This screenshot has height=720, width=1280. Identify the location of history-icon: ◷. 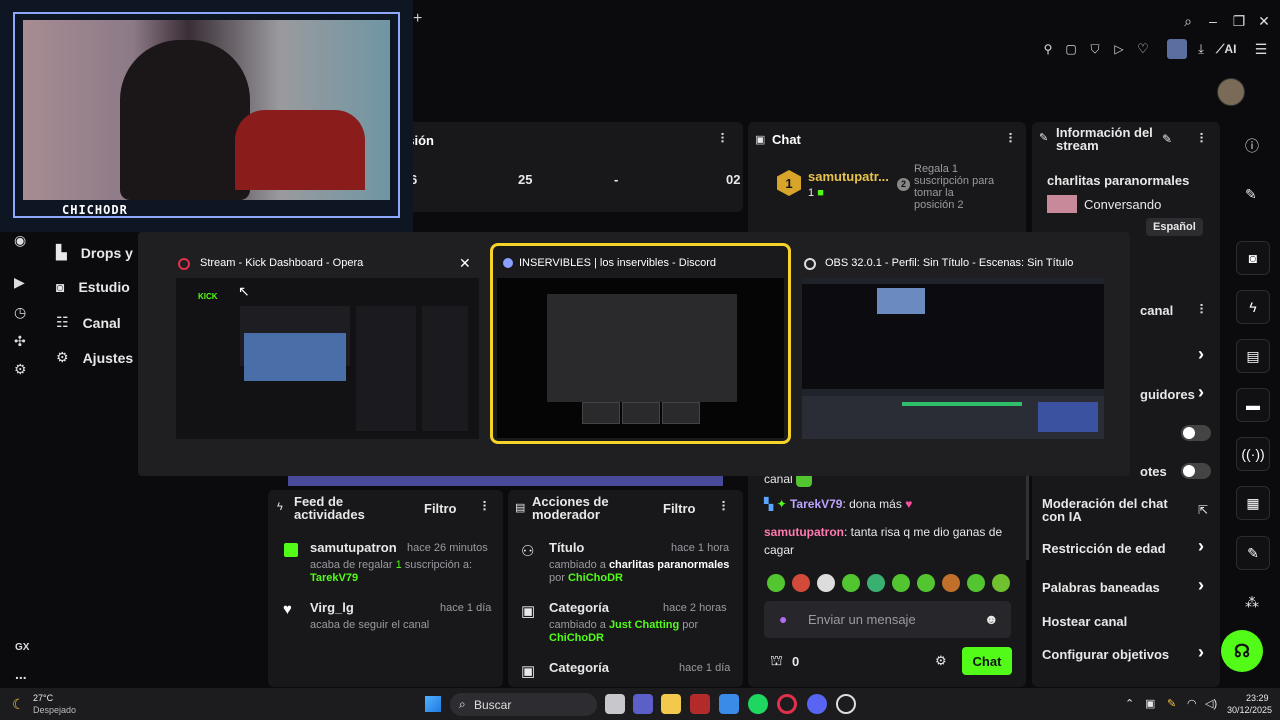
(20, 312).